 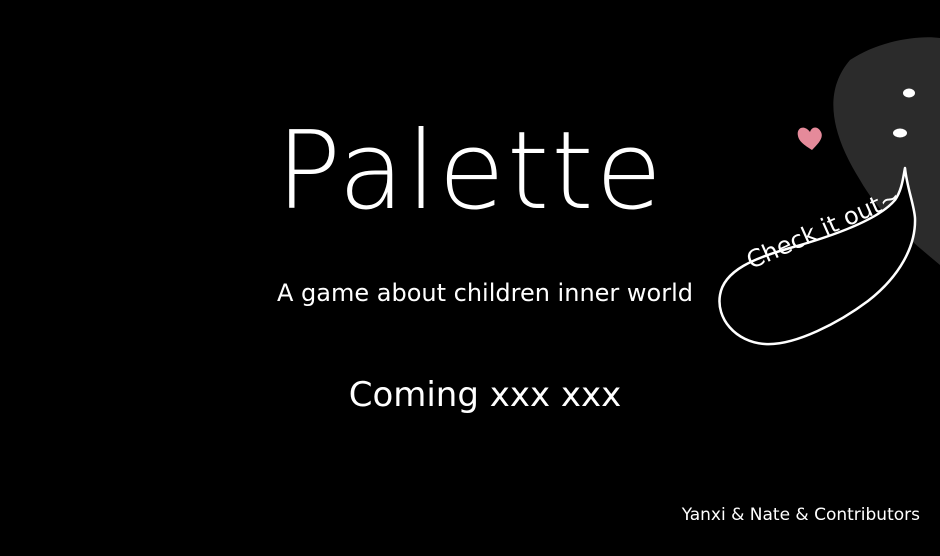 What do you see at coordinates (809, 138) in the screenshot?
I see `heart-icon` at bounding box center [809, 138].